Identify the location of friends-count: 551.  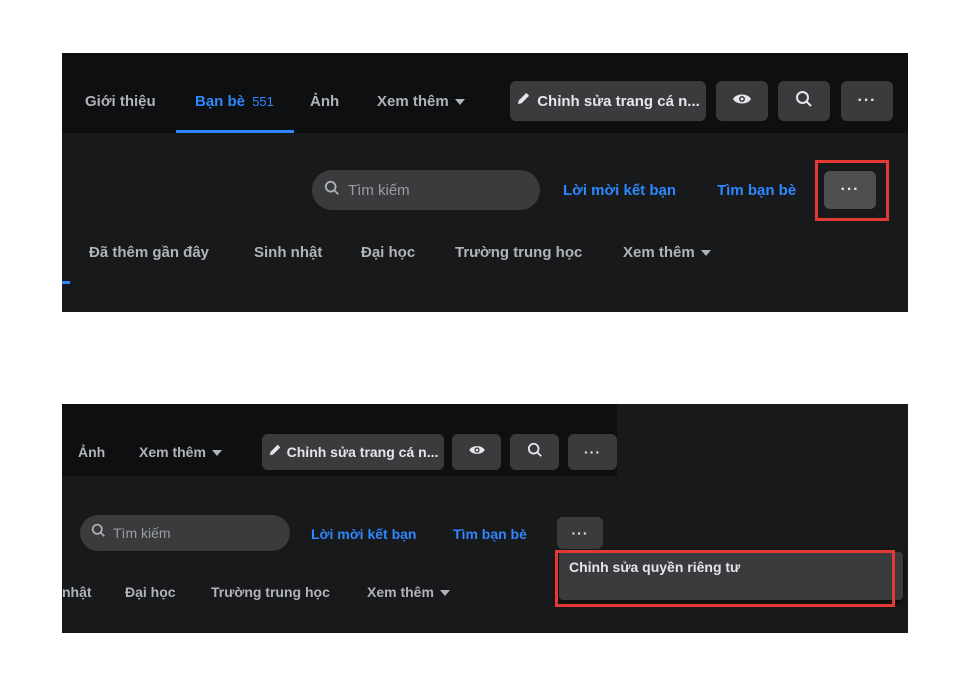
(263, 101).